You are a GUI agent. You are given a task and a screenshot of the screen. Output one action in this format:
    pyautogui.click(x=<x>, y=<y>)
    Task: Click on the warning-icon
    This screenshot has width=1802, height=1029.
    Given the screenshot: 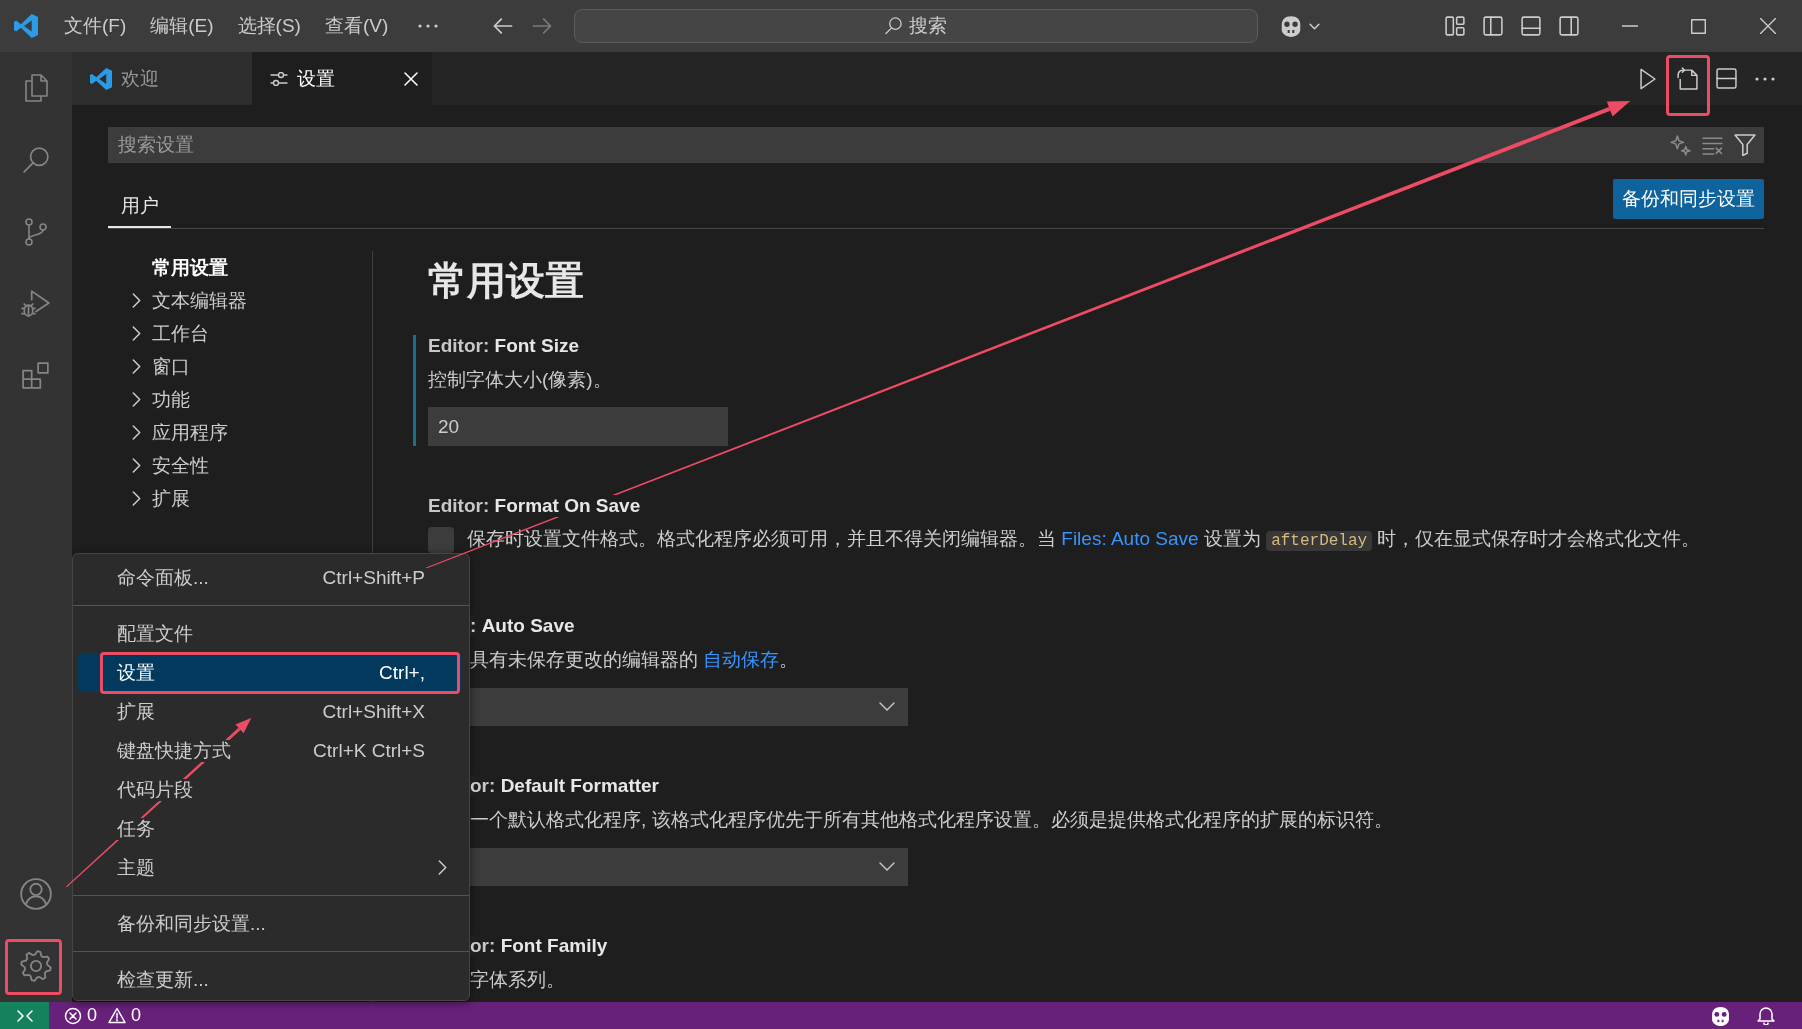 What is the action you would take?
    pyautogui.click(x=117, y=1015)
    